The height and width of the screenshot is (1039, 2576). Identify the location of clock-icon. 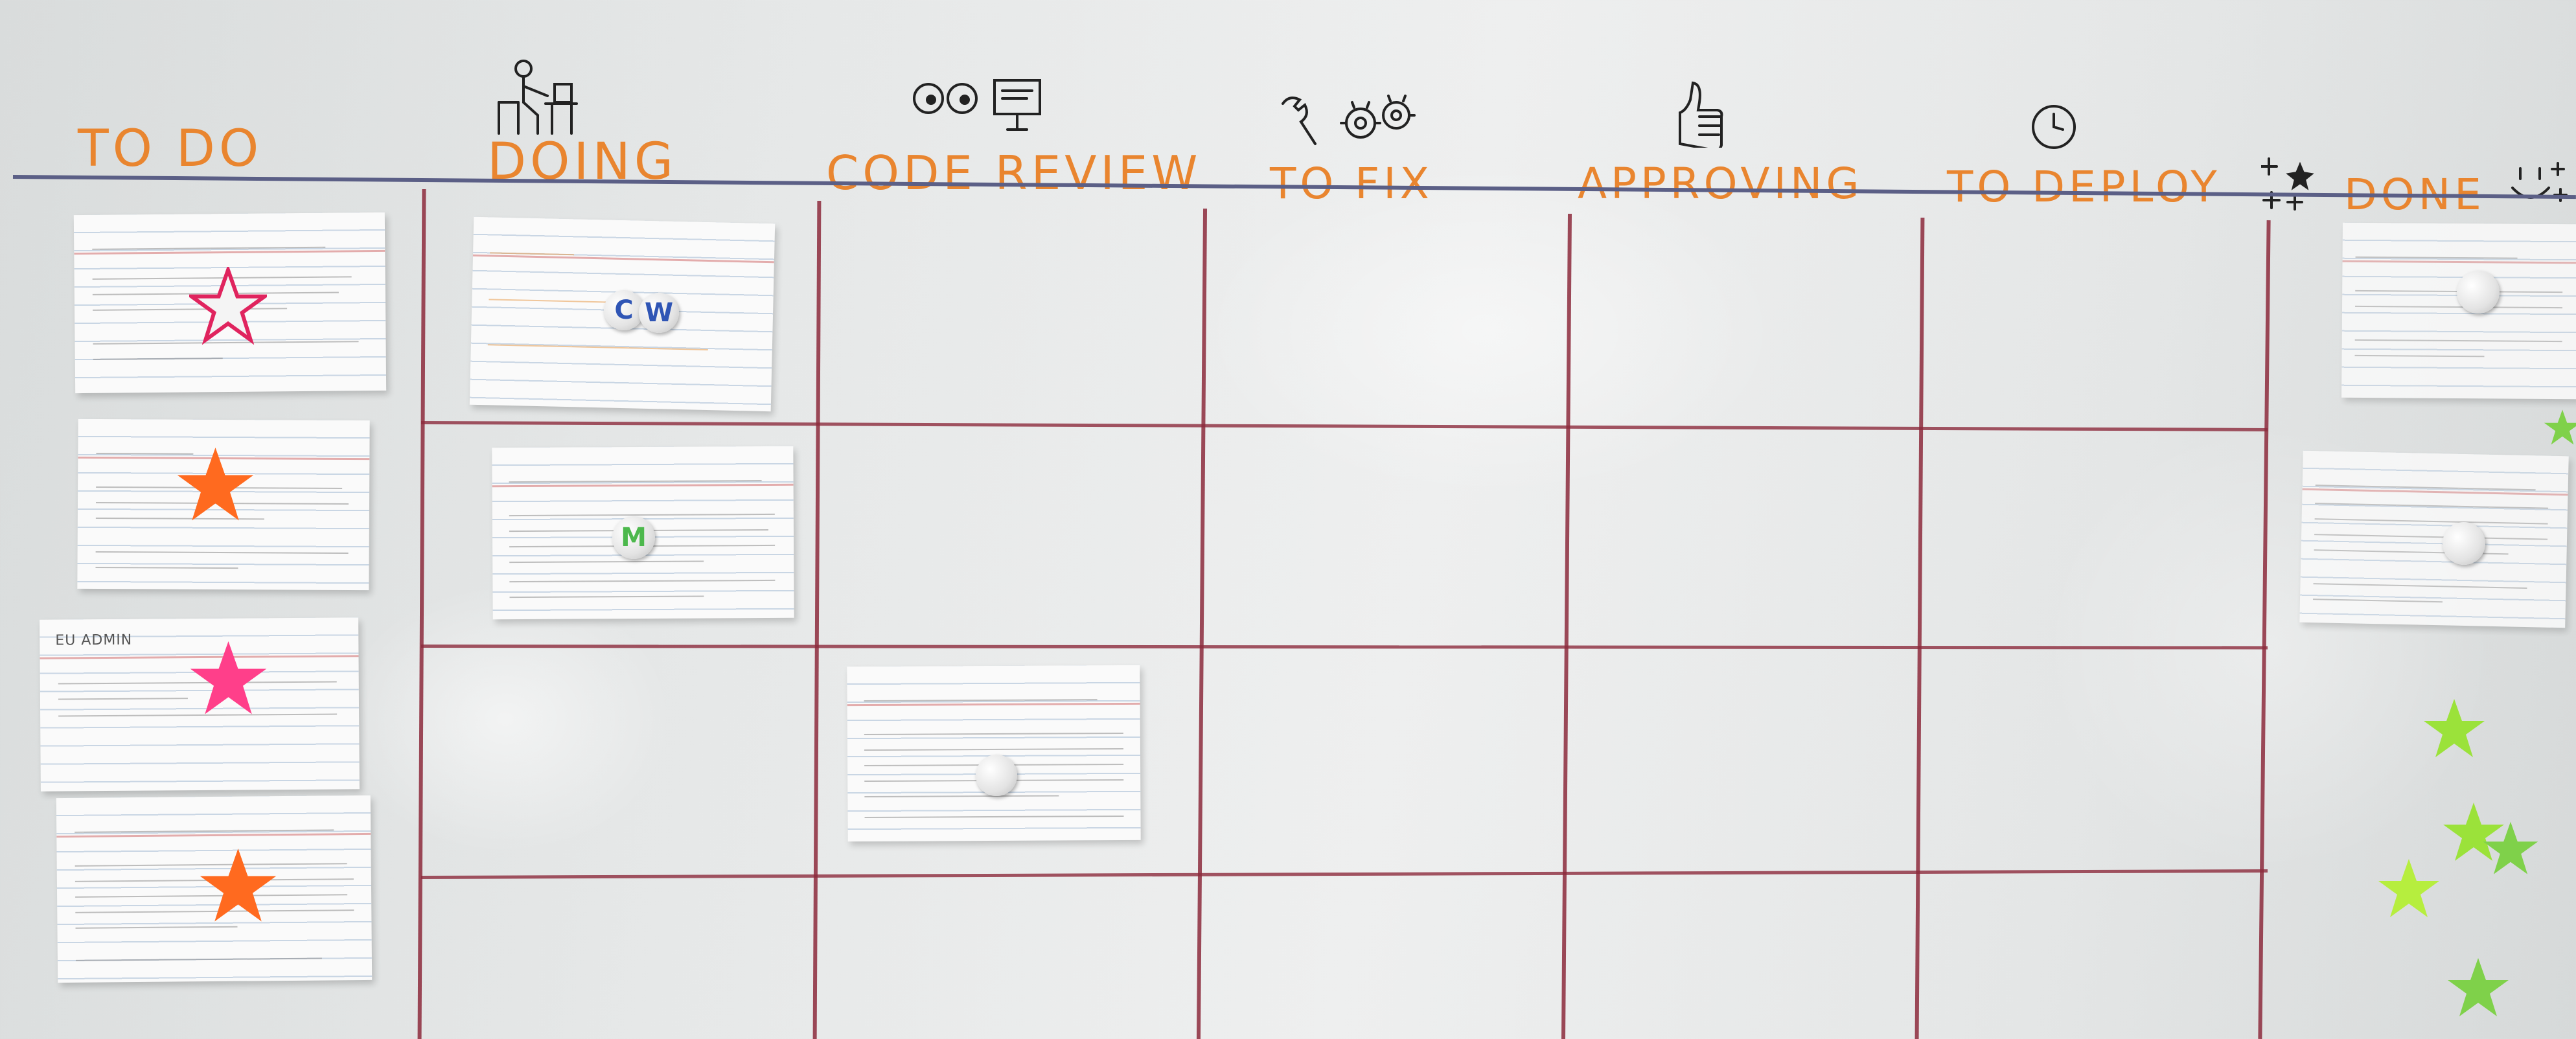
(2053, 127).